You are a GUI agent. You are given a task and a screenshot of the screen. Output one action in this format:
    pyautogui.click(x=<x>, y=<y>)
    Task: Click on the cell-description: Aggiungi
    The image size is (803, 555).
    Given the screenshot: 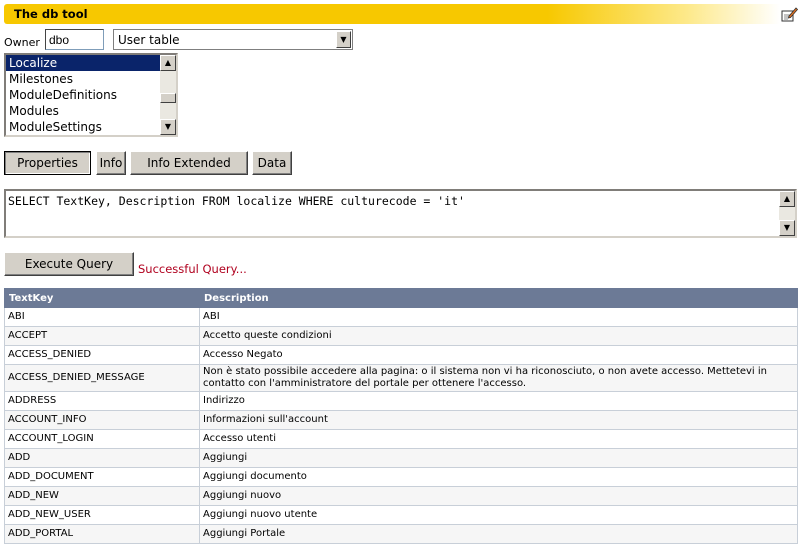 What is the action you would take?
    pyautogui.click(x=498, y=458)
    